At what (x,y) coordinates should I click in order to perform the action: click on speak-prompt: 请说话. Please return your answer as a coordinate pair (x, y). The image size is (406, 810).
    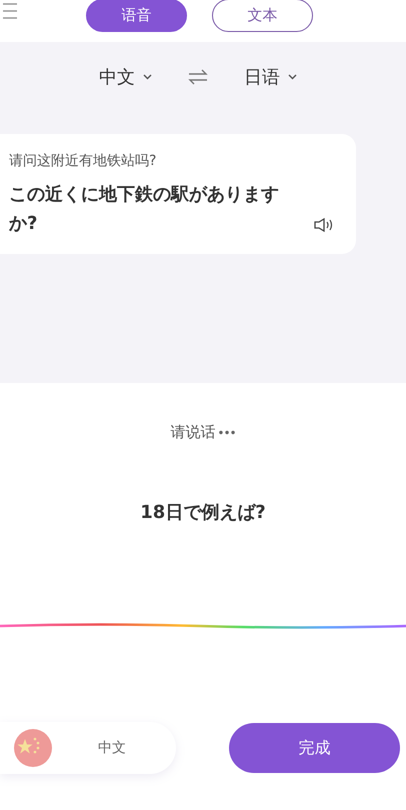
    Looking at the image, I should click on (193, 432).